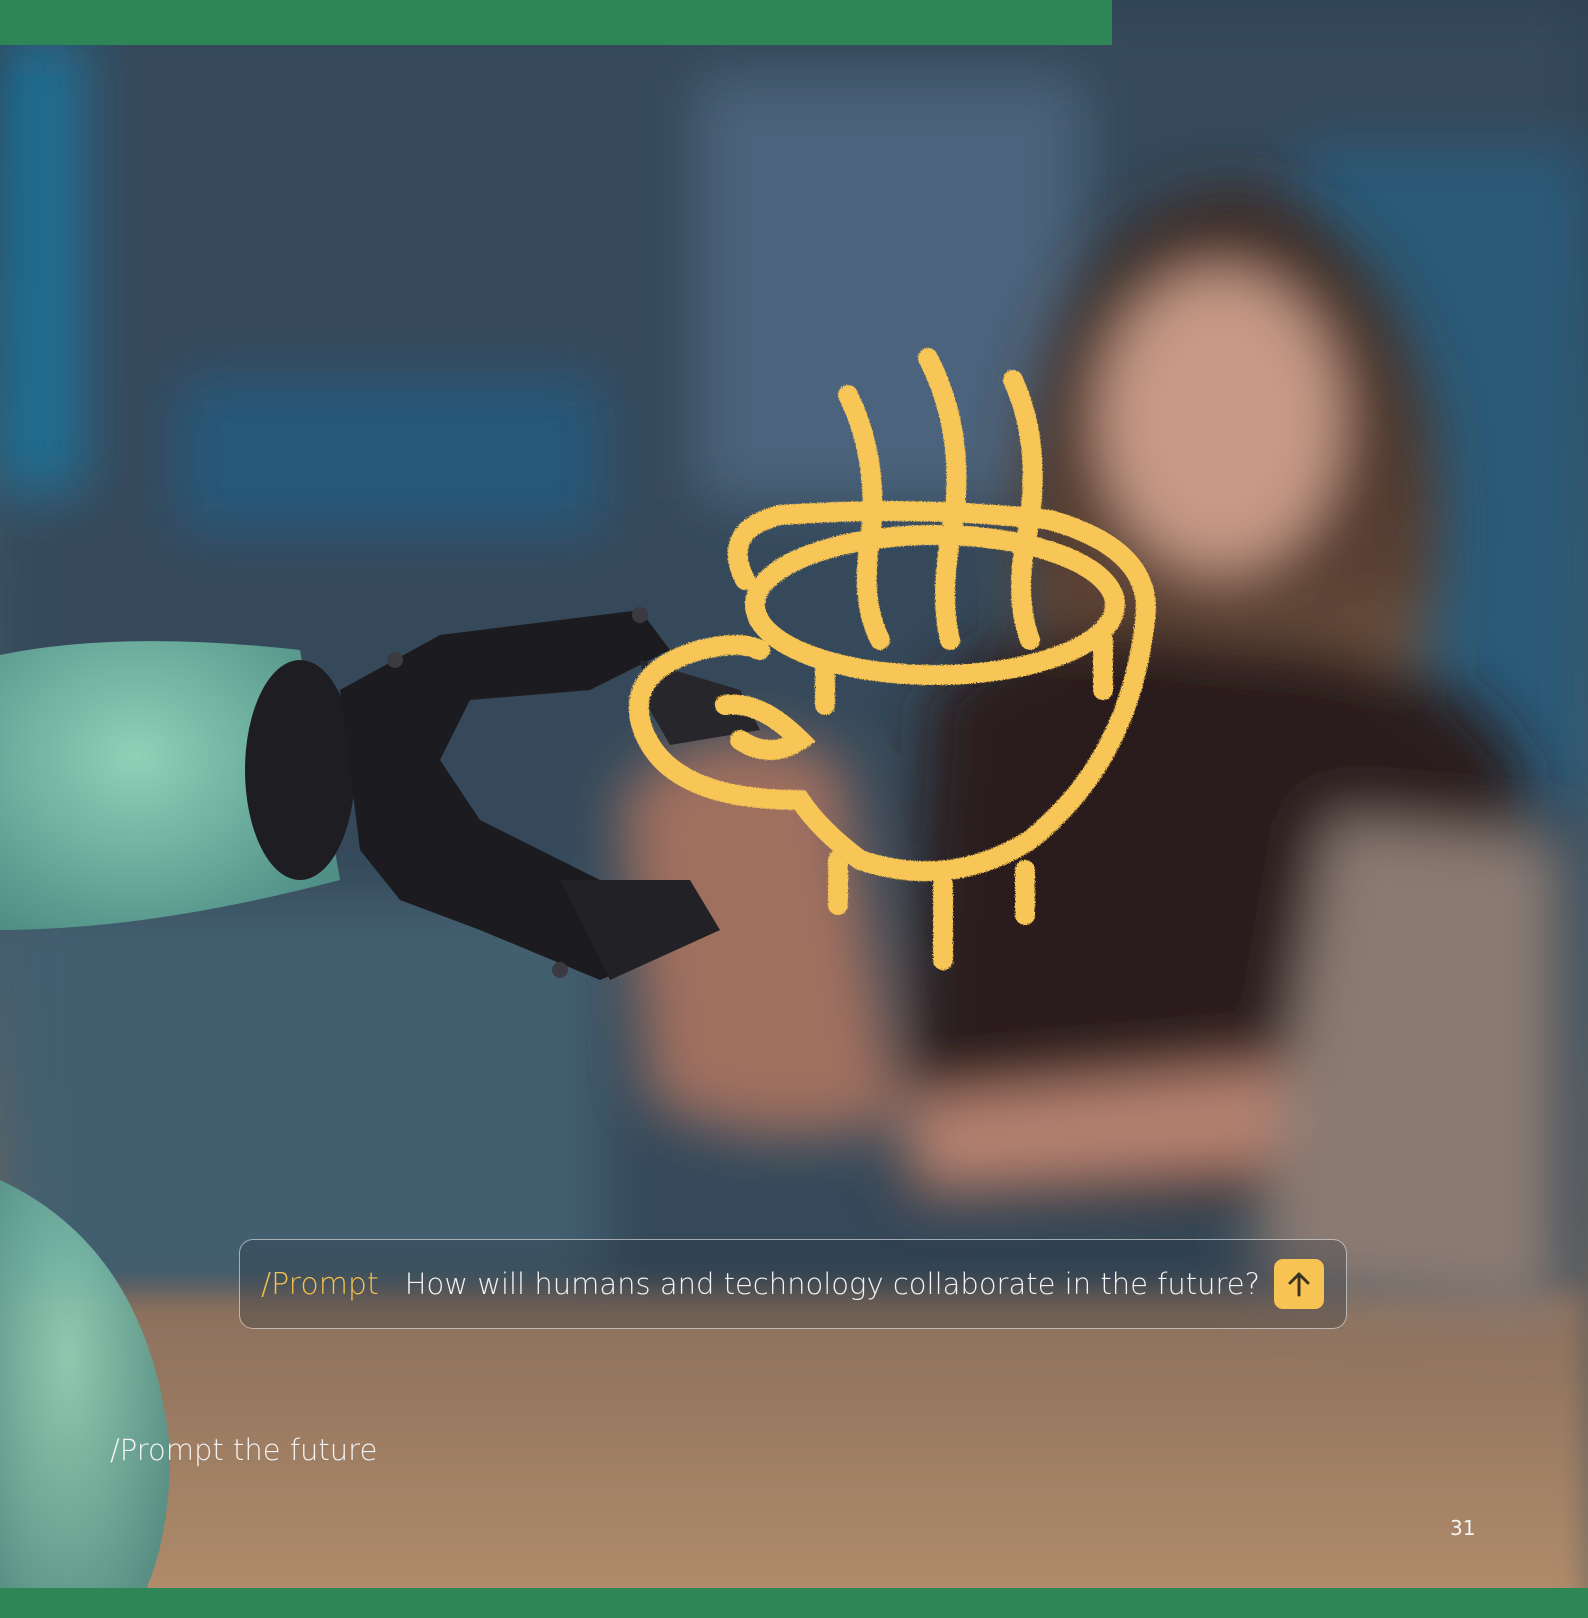  What do you see at coordinates (556, 22) in the screenshot?
I see `top-brand-bar` at bounding box center [556, 22].